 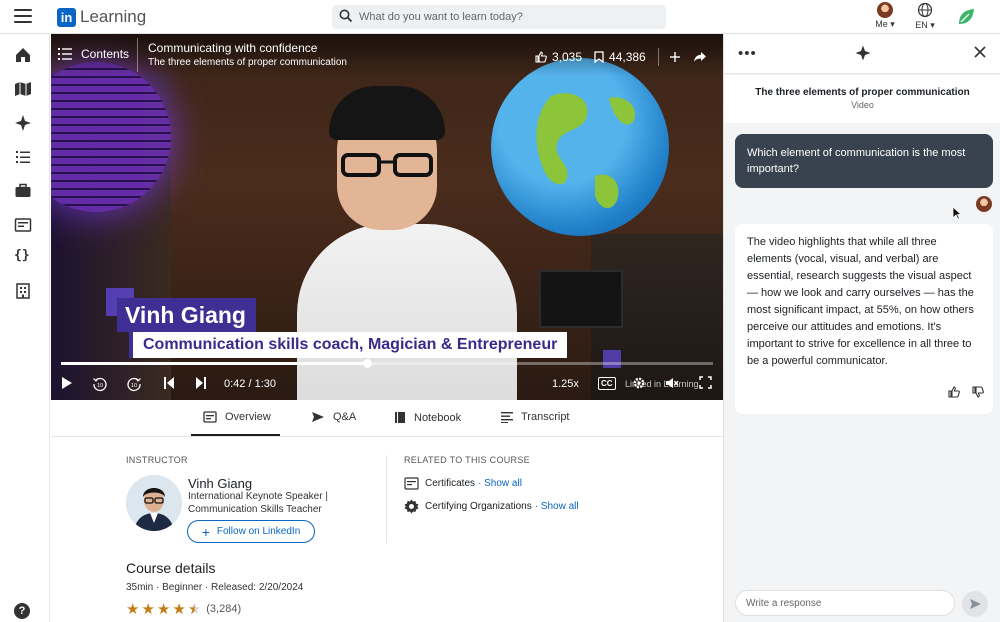 What do you see at coordinates (500, 483) in the screenshot?
I see `certificates-show-all-link: · Show all` at bounding box center [500, 483].